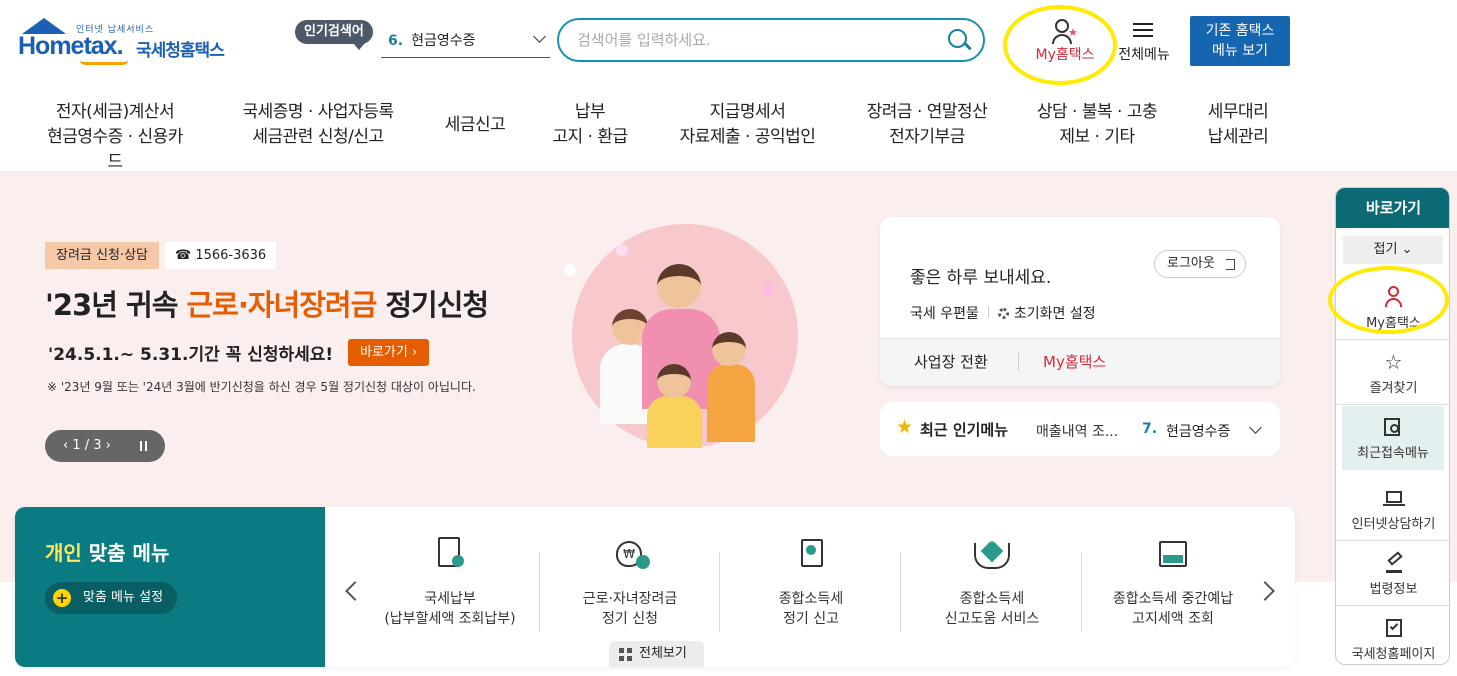 The height and width of the screenshot is (676, 1457). What do you see at coordinates (992, 599) in the screenshot?
I see `menu-item-label: 종합소득세` at bounding box center [992, 599].